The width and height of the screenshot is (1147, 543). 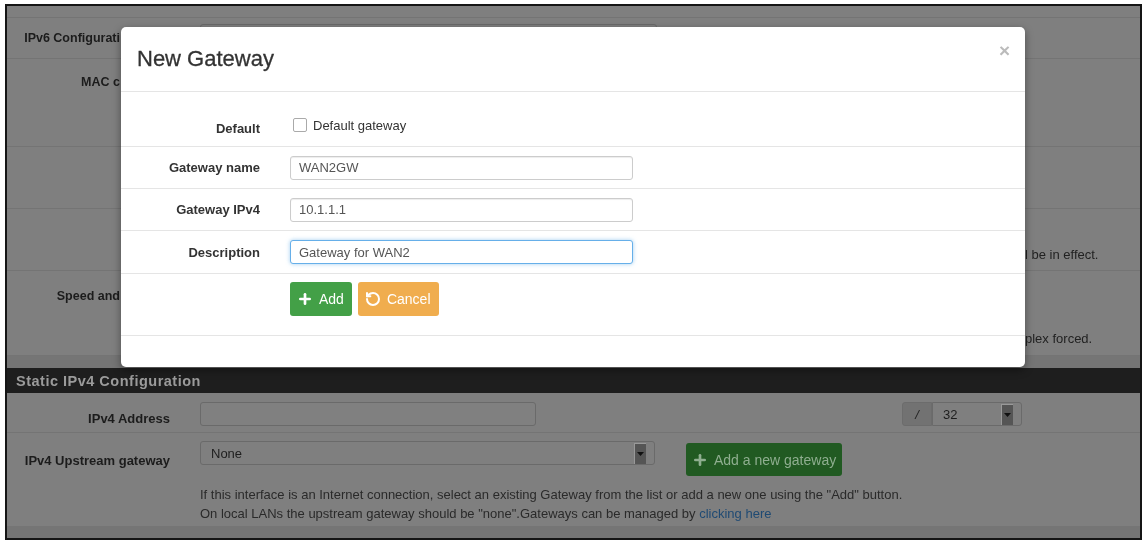 I want to click on setting-label: MAC c, so click(x=100, y=81).